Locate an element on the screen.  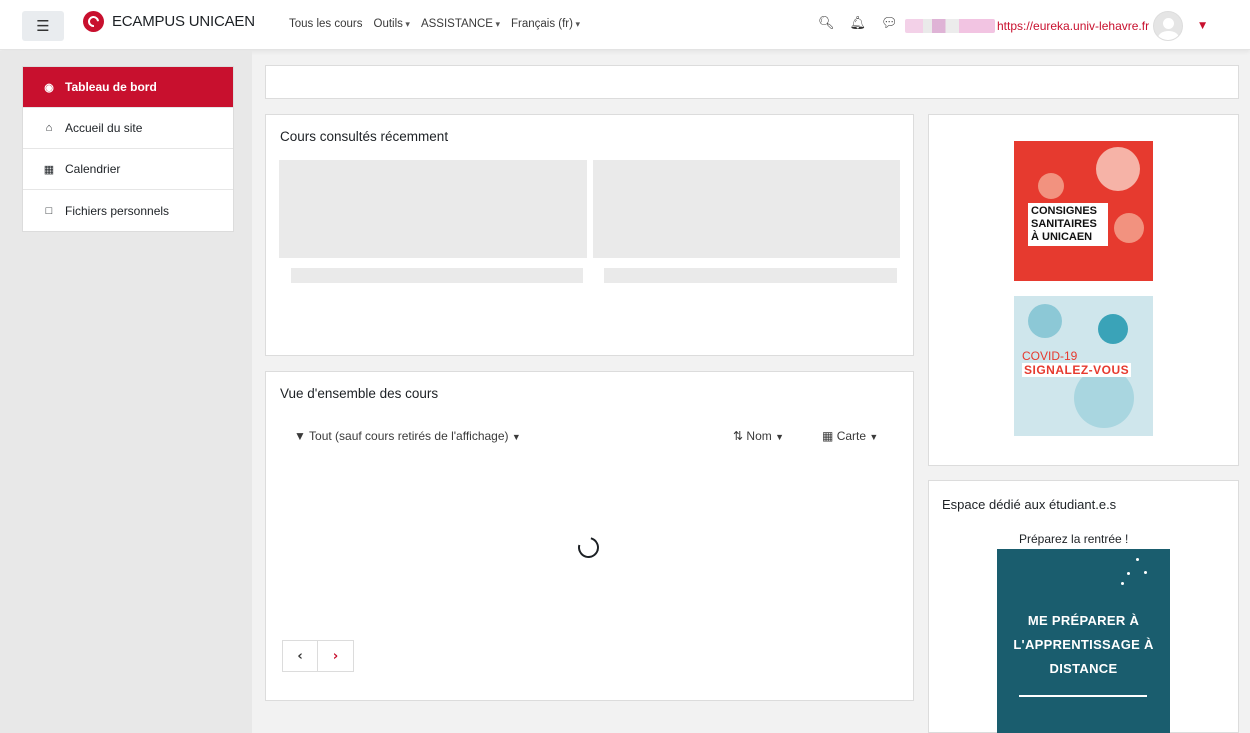
search-icon: 🔍︎ is located at coordinates (826, 23).